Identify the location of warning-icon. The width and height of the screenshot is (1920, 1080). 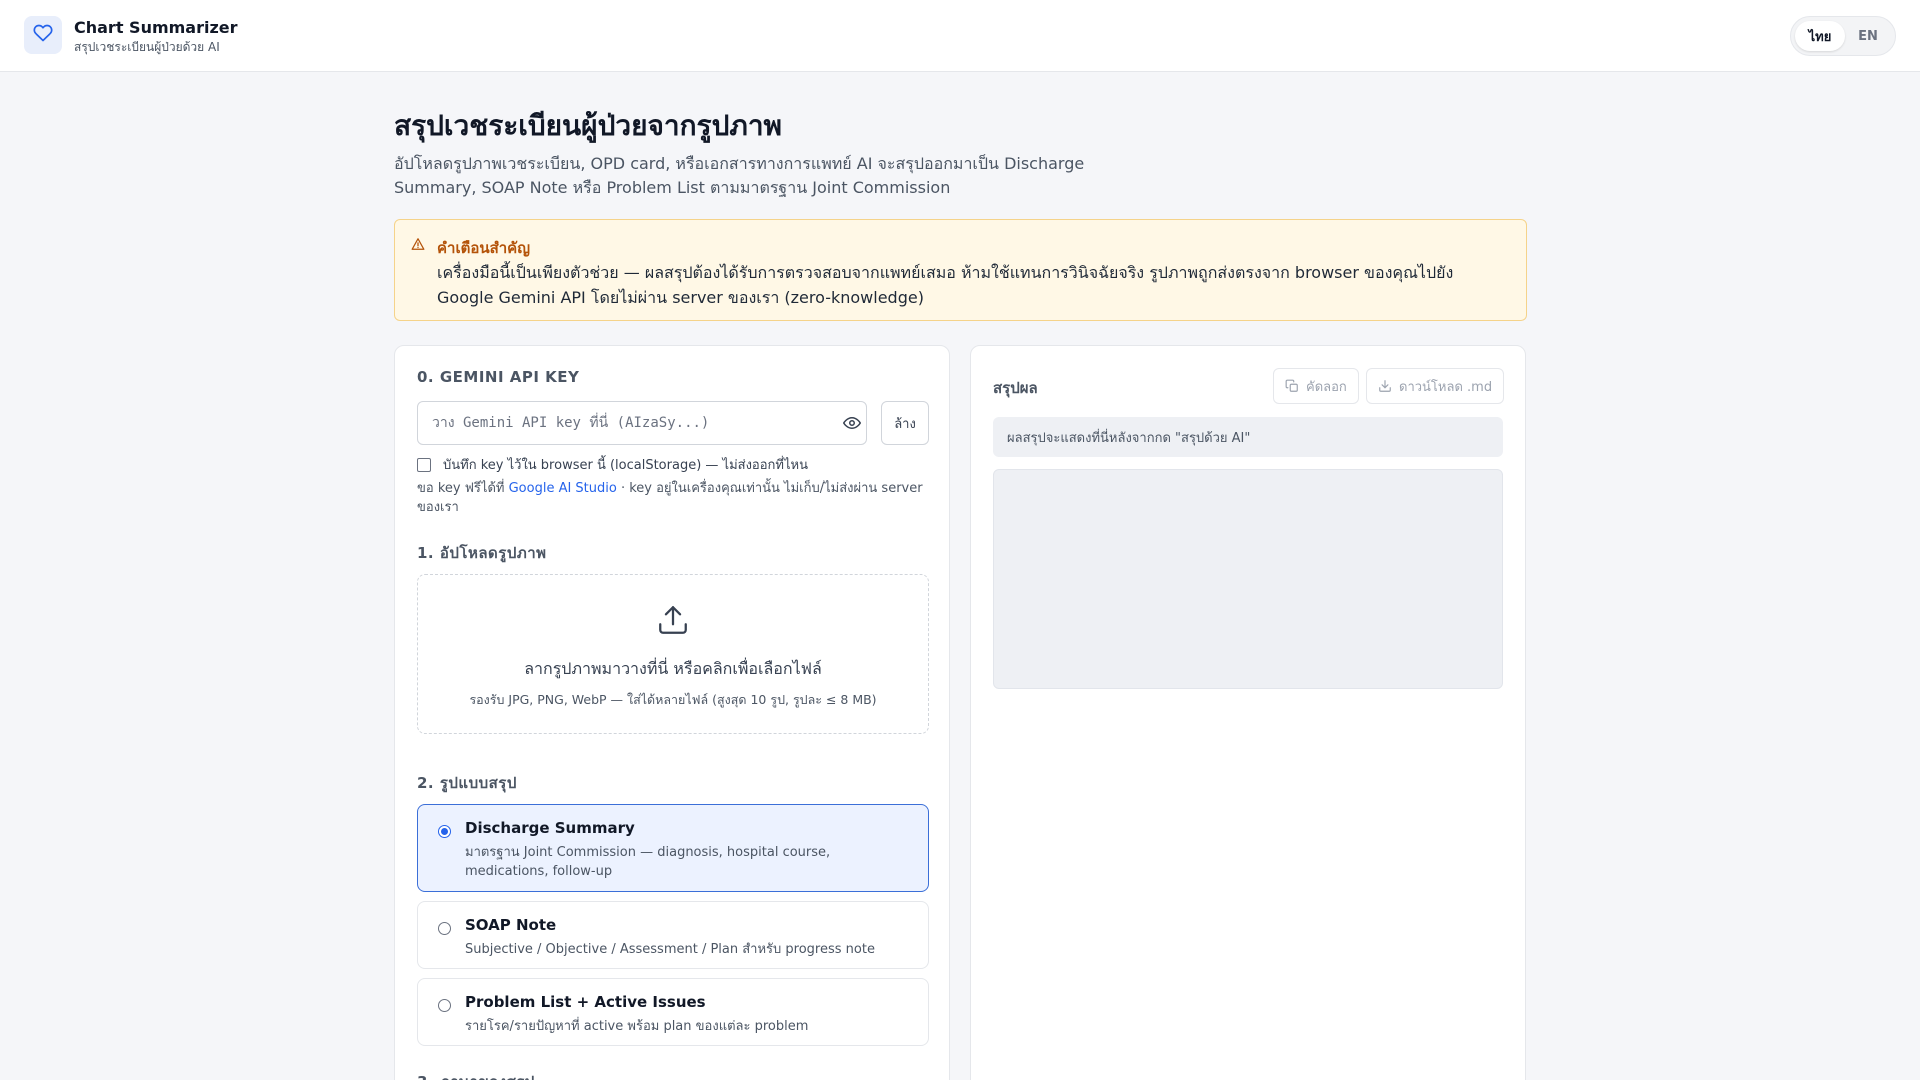
(418, 245).